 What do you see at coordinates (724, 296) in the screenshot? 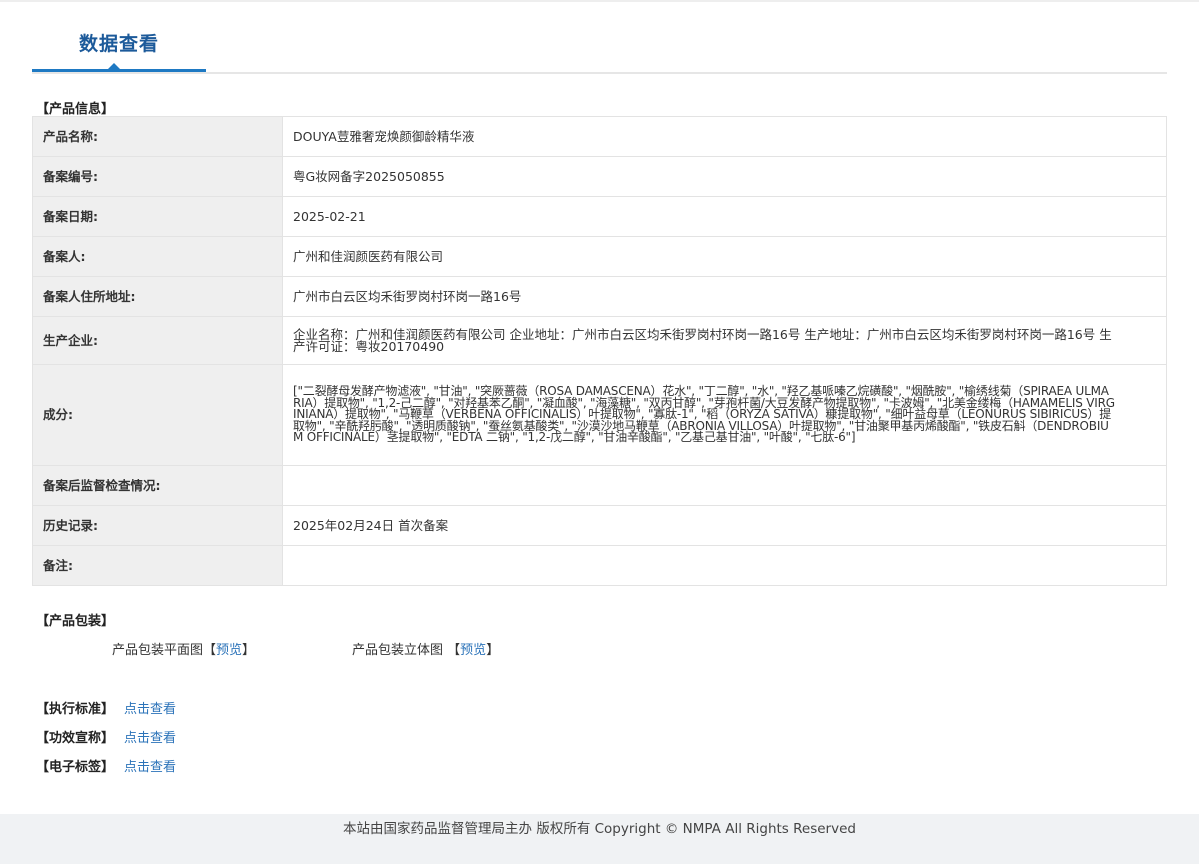
I see `registrant-address-value: 广州市白云区均禾街罗岗村环岗一路16号` at bounding box center [724, 296].